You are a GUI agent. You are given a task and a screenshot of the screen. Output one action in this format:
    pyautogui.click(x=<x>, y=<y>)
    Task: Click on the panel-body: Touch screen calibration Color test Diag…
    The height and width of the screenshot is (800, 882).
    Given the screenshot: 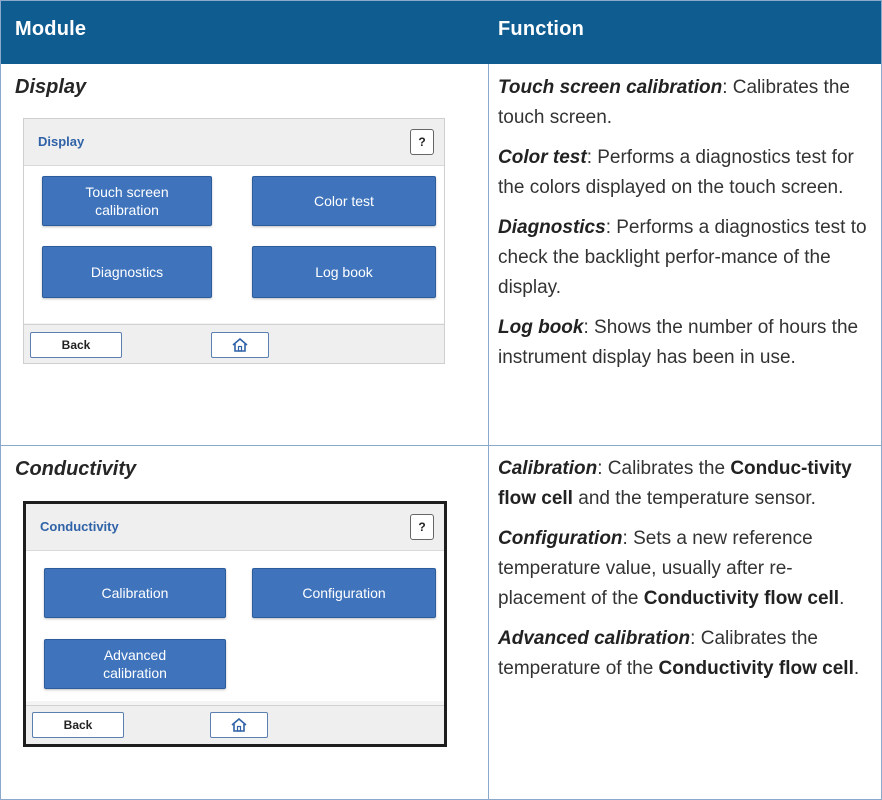 What is the action you would take?
    pyautogui.click(x=234, y=244)
    